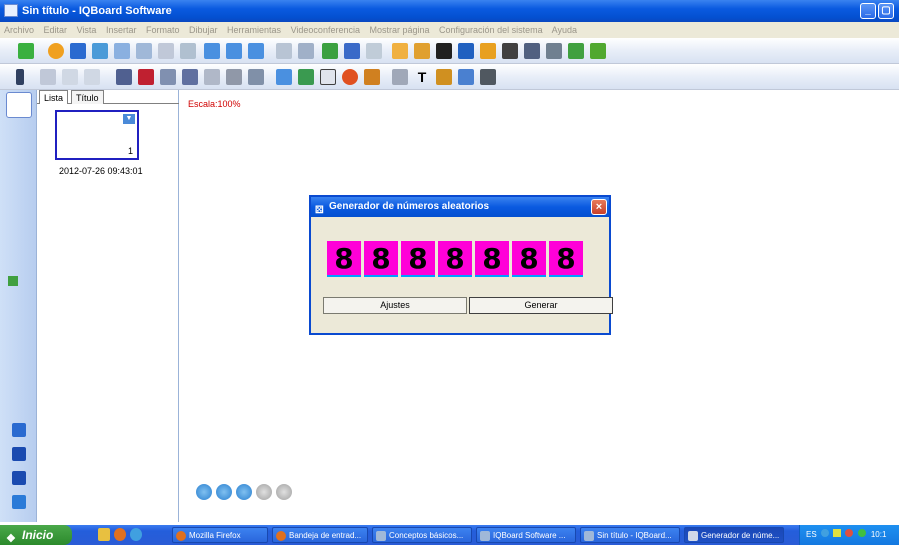 Image resolution: width=899 pixels, height=549 pixels. What do you see at coordinates (136, 534) in the screenshot?
I see `quicklaunch-ie-icon` at bounding box center [136, 534].